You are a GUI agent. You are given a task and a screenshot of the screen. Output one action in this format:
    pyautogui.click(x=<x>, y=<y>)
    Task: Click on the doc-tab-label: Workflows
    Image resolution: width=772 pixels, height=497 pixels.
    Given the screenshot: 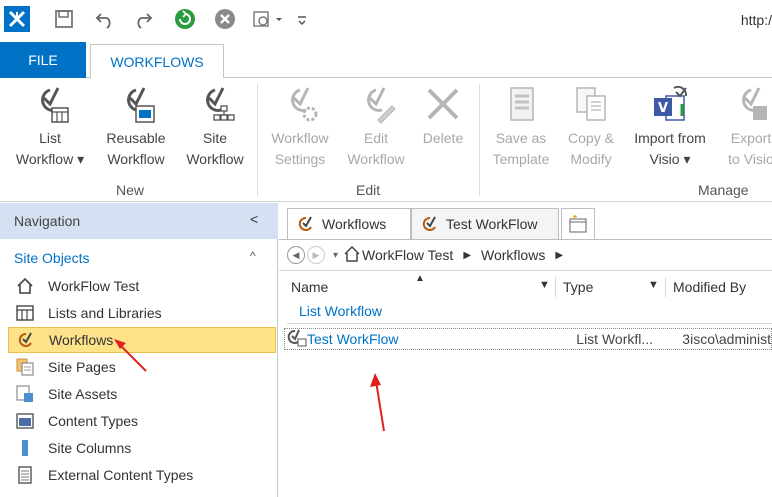 What is the action you would take?
    pyautogui.click(x=354, y=224)
    